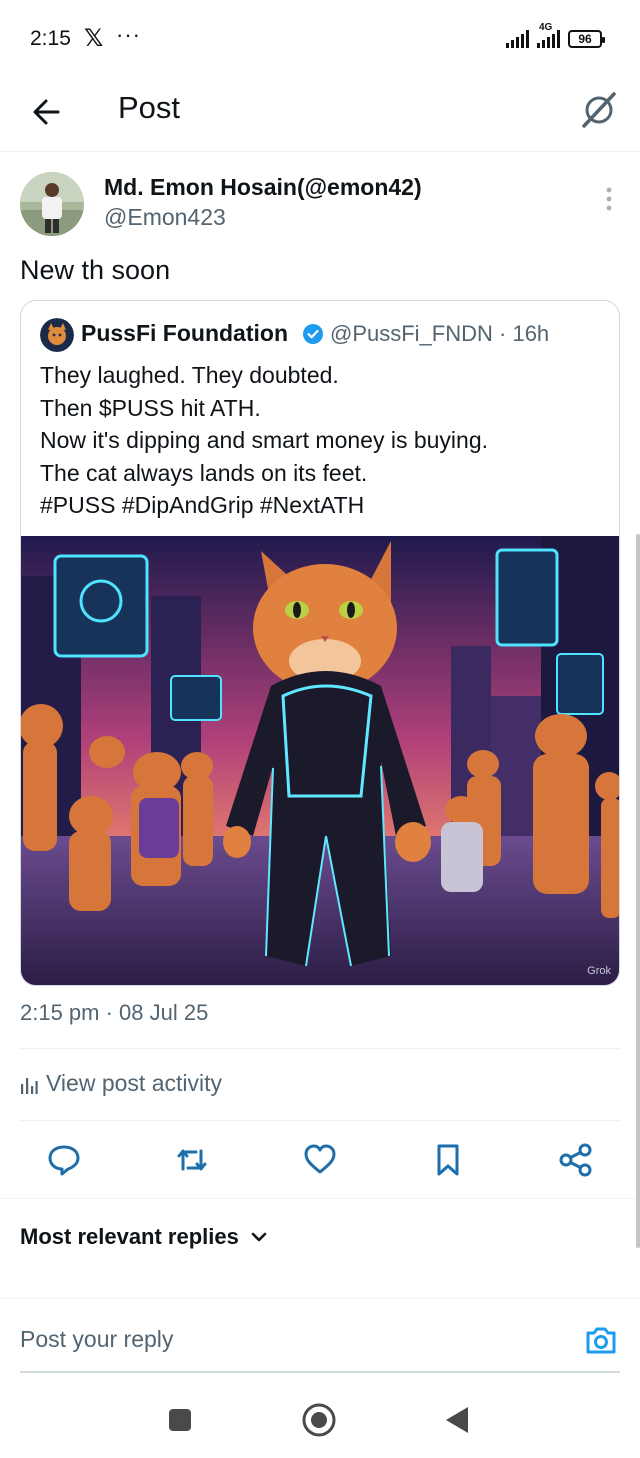  Describe the element at coordinates (320, 38) in the screenshot. I see `status-bar: 2:15 𝕏 ··· 4G 96` at that location.